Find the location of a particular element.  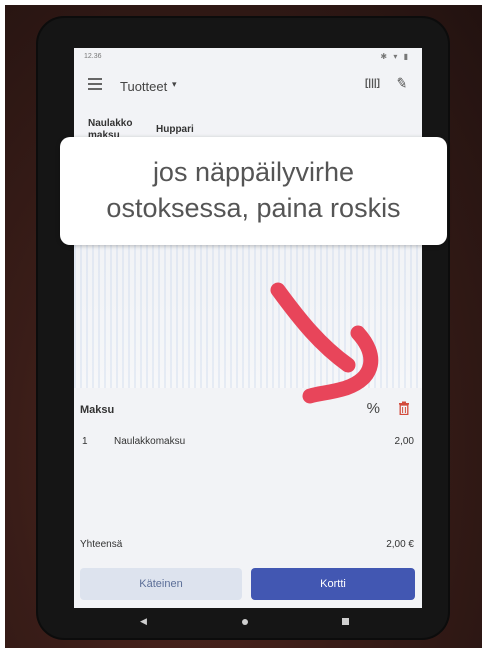

payment-title: Maksu is located at coordinates (97, 410).